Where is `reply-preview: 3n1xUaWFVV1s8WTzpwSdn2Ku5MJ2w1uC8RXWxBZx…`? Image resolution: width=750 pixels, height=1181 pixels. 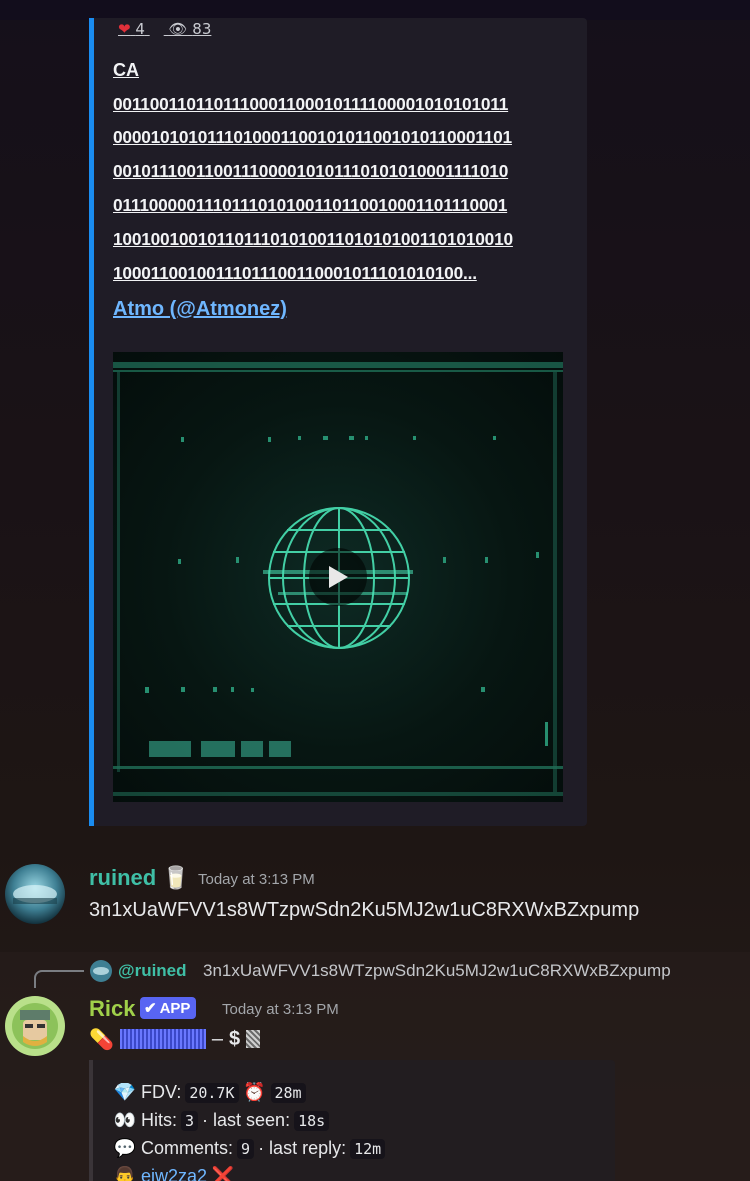 reply-preview: 3n1xUaWFVV1s8WTzpwSdn2Ku5MJ2w1uC8RXWxBZx… is located at coordinates (437, 971).